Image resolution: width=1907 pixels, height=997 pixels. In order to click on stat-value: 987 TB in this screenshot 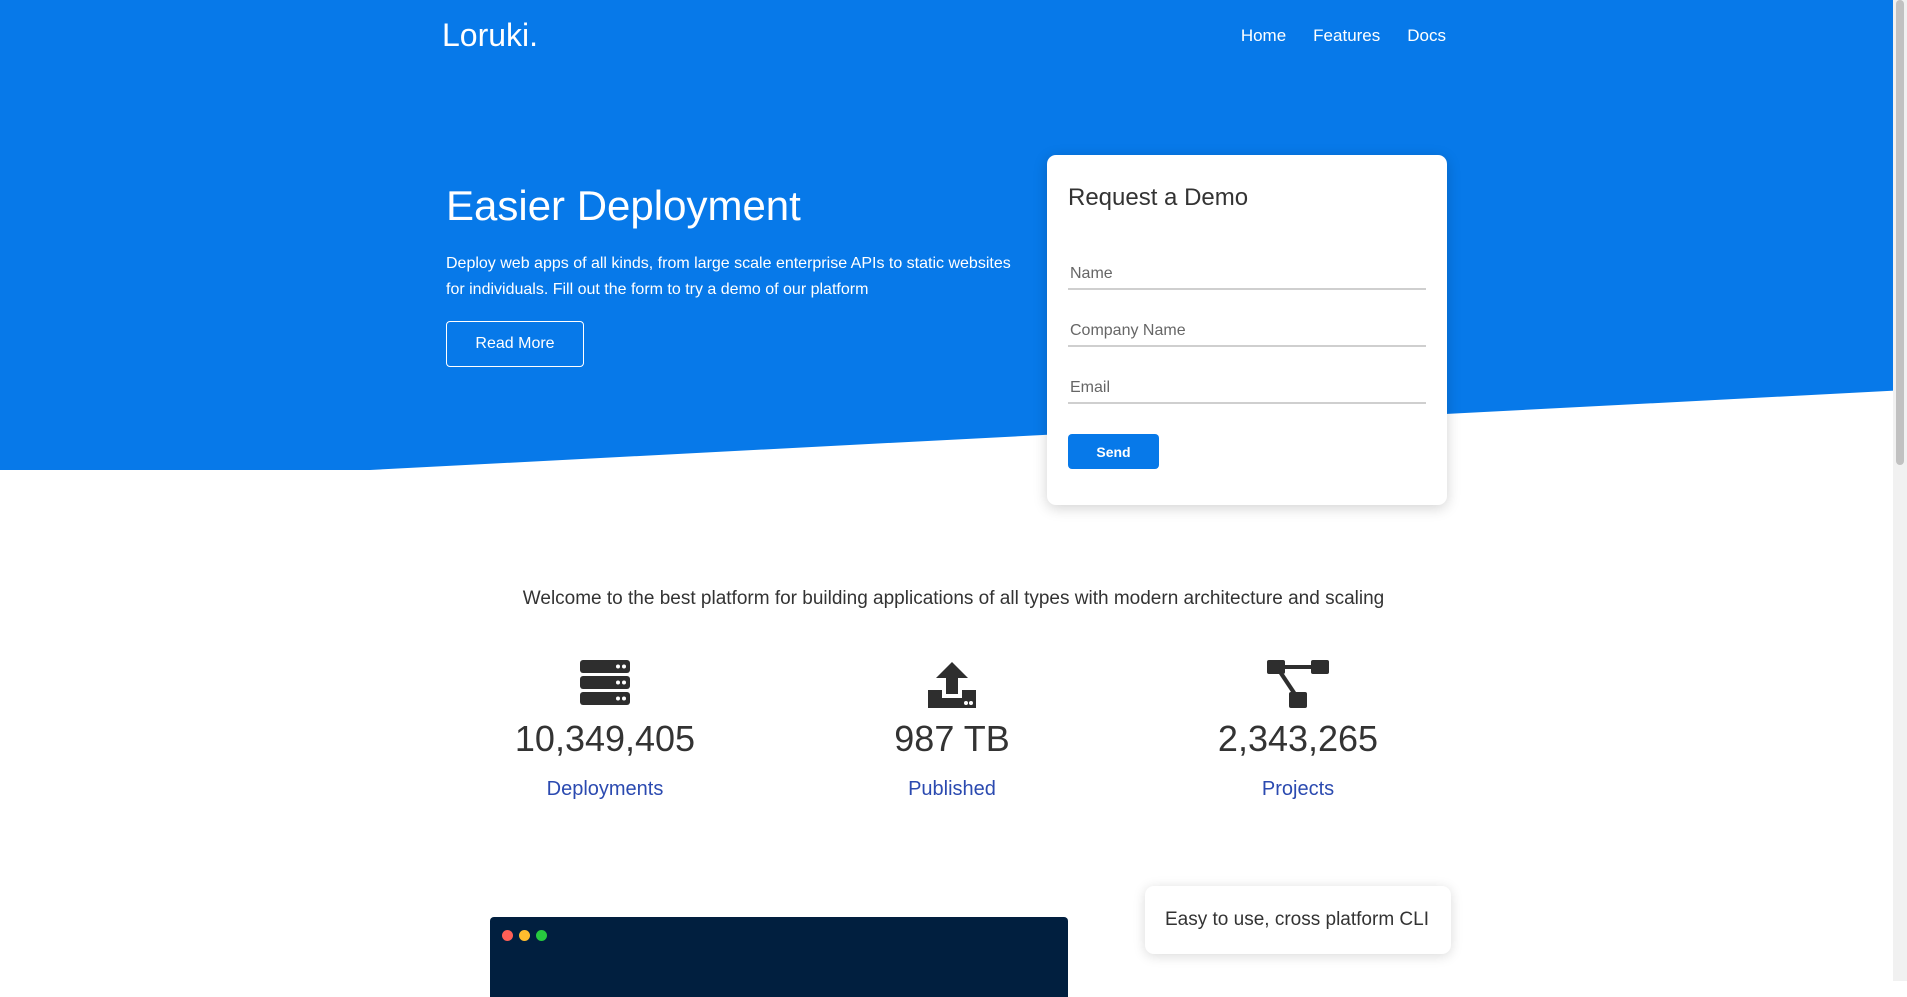, I will do `click(952, 738)`.